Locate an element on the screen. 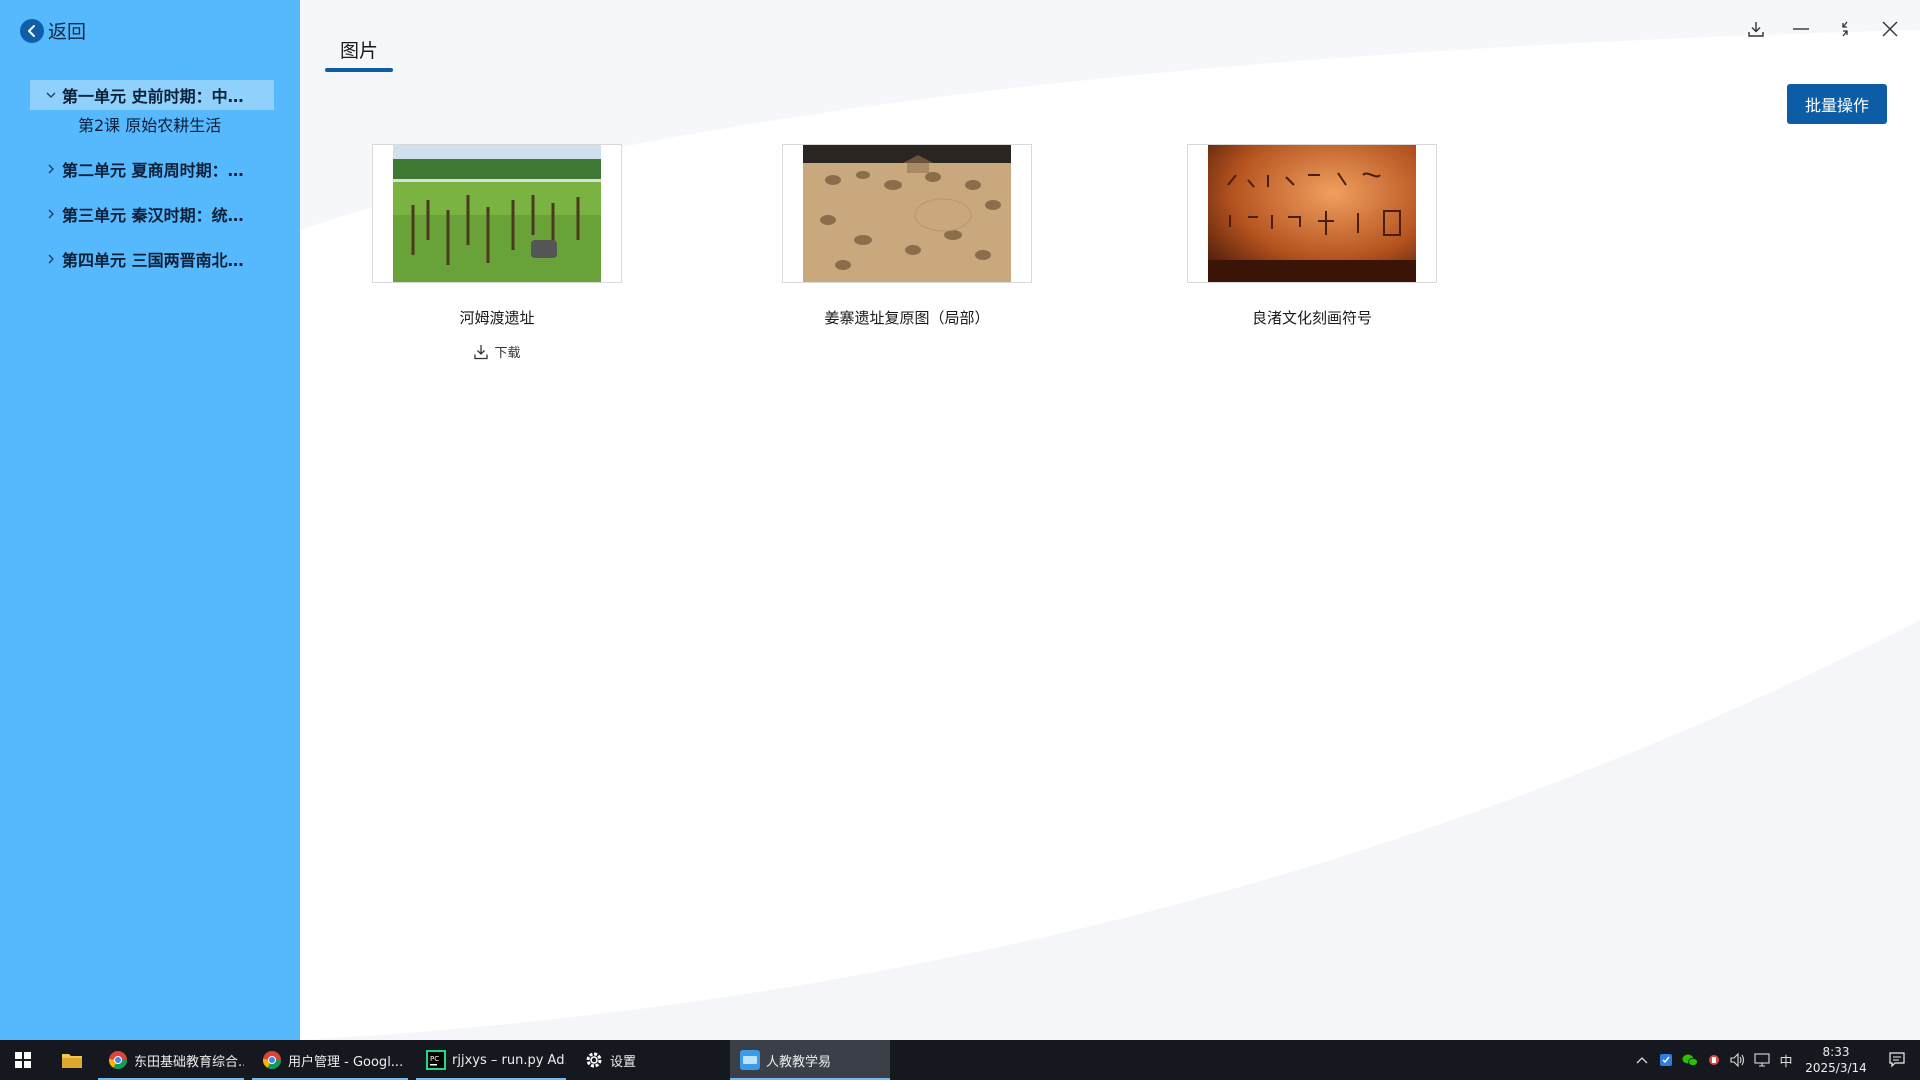 This screenshot has width=1920, height=1080. svg-text: PC is located at coordinates (434, 1059).